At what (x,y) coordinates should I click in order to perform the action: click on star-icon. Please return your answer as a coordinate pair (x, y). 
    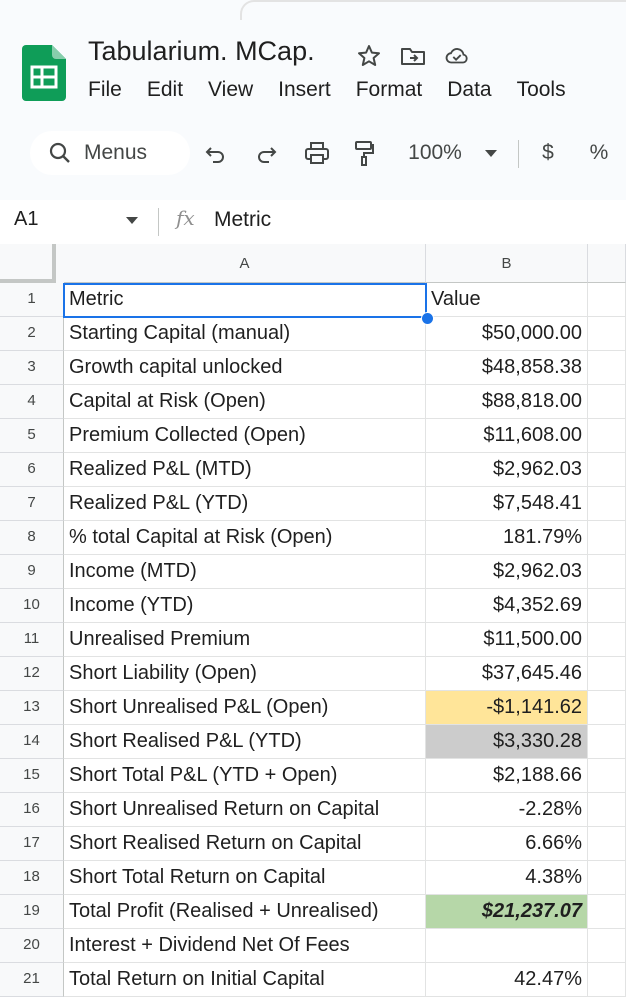
    Looking at the image, I should click on (369, 56).